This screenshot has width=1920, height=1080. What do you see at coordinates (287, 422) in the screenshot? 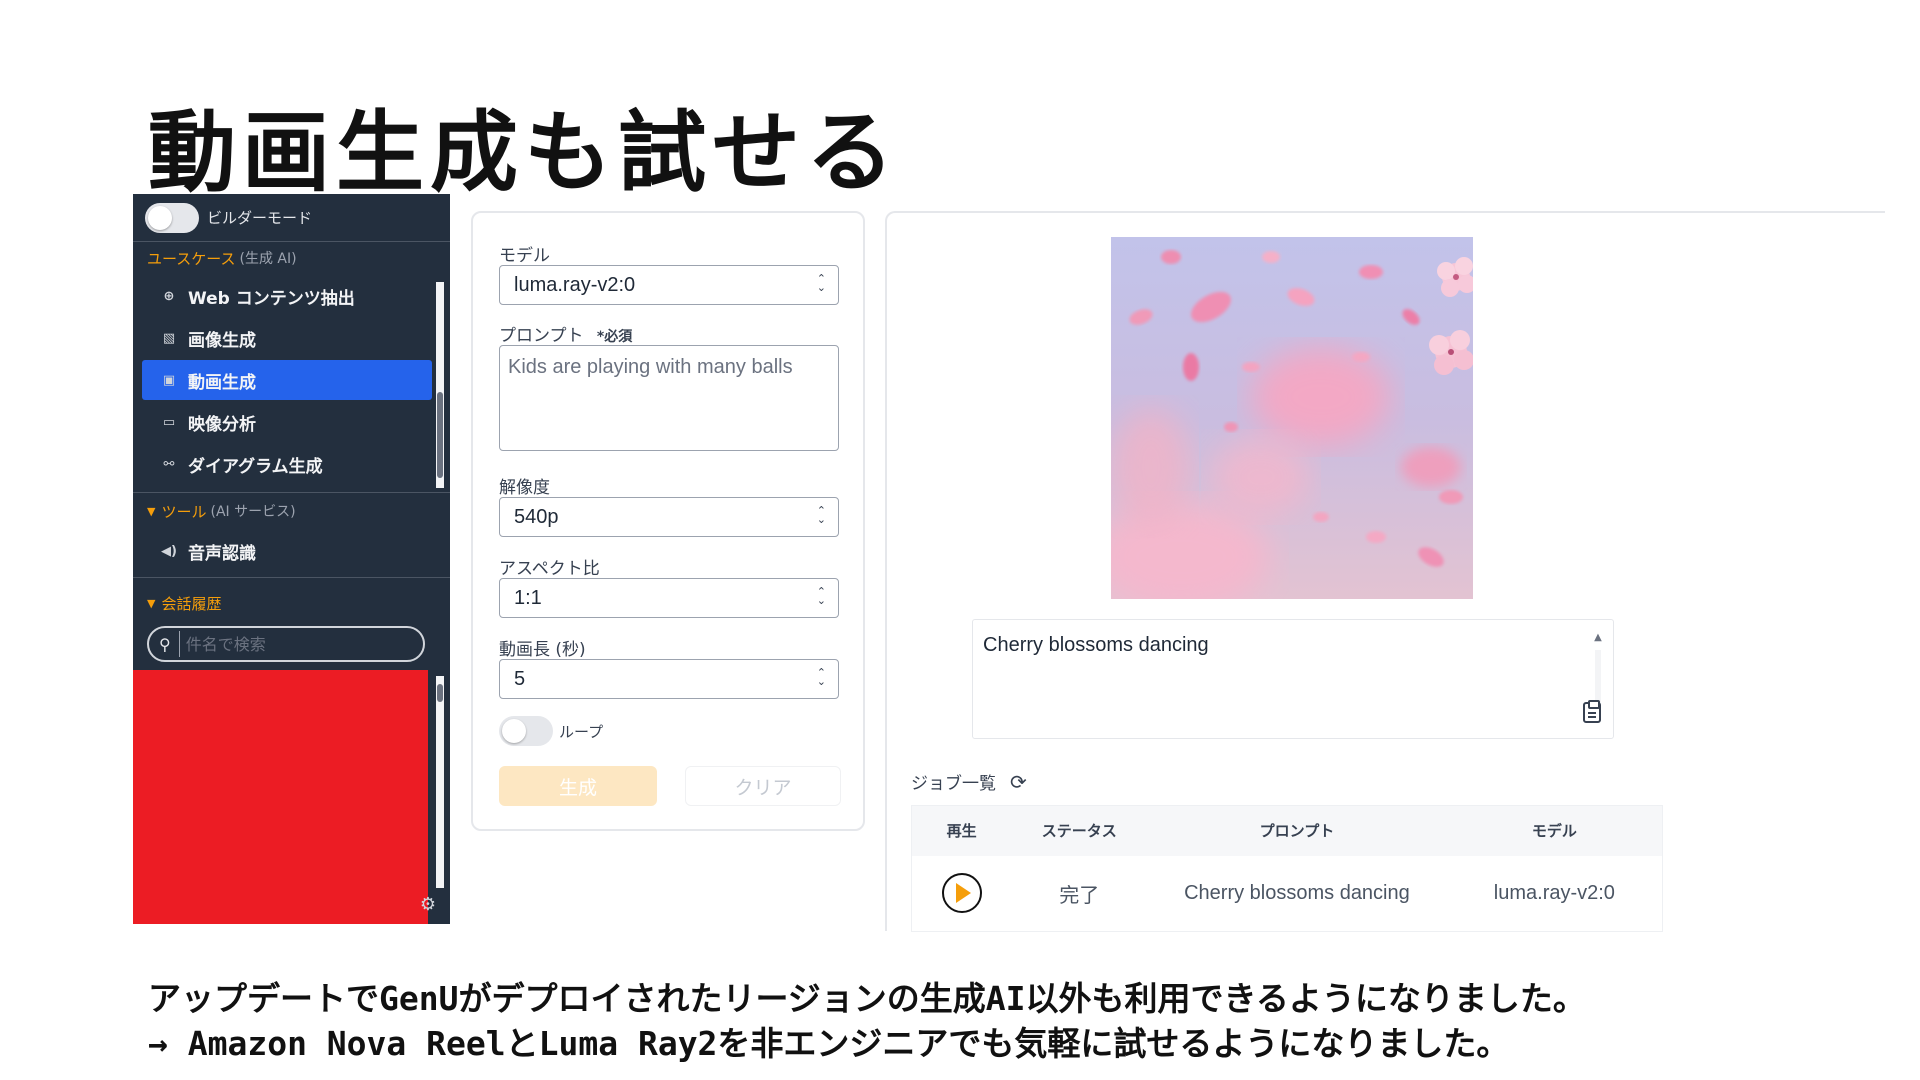
I see `sidebar-item-video-analysis: ▭ 映像分析` at bounding box center [287, 422].